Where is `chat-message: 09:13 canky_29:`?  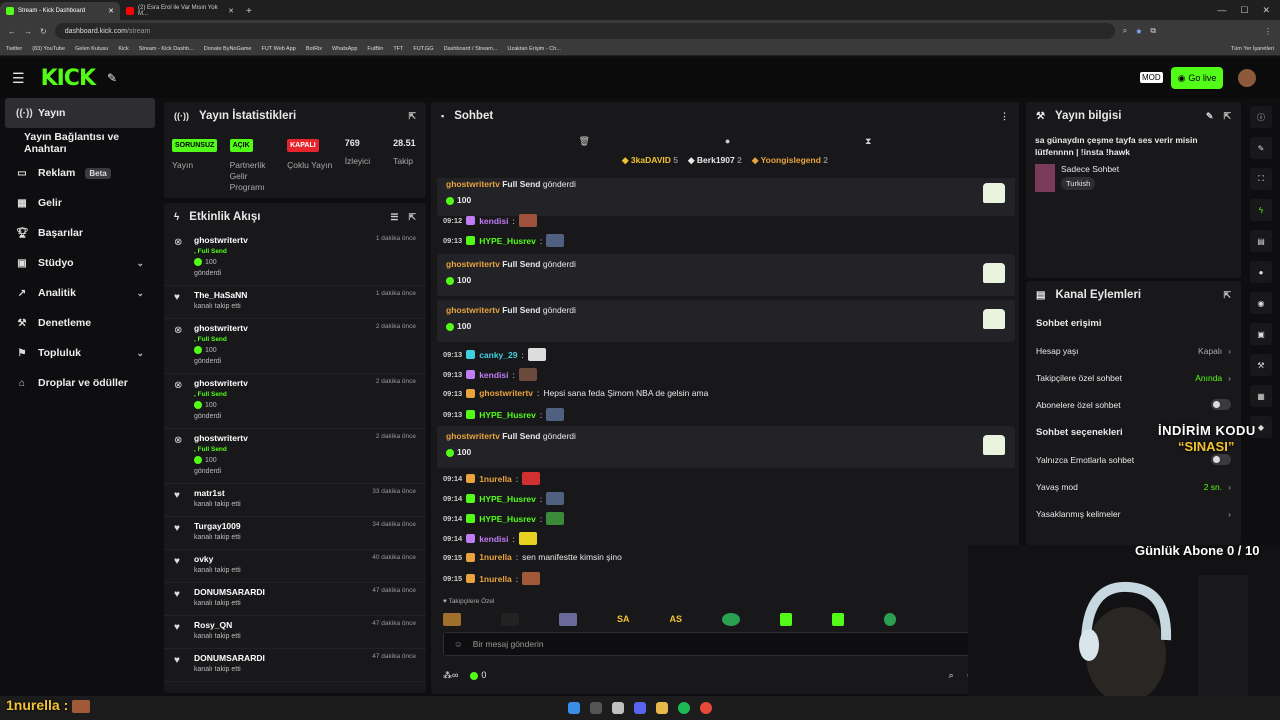
chat-message: 09:13 canky_29: is located at coordinates (494, 354).